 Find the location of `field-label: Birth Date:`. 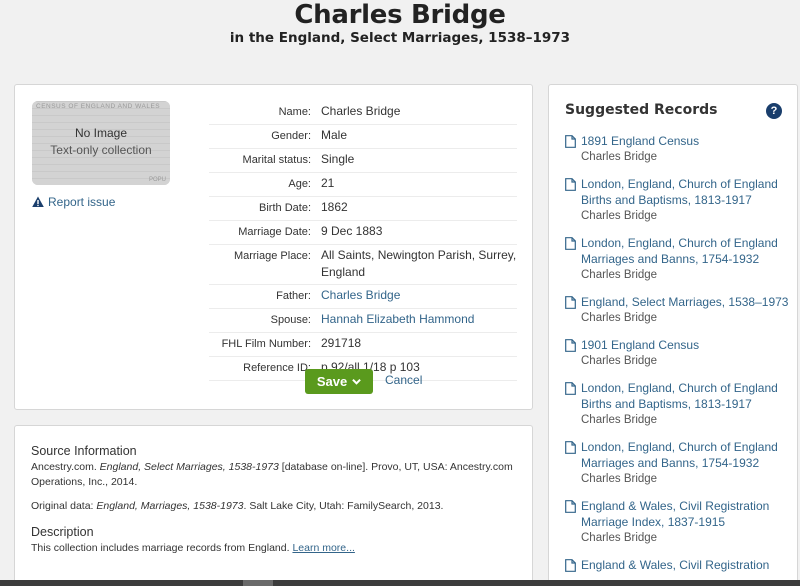

field-label: Birth Date: is located at coordinates (285, 208).